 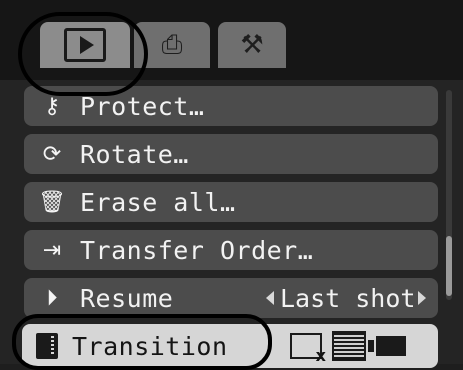 I want to click on highlight-oval-transition, so click(x=142, y=342).